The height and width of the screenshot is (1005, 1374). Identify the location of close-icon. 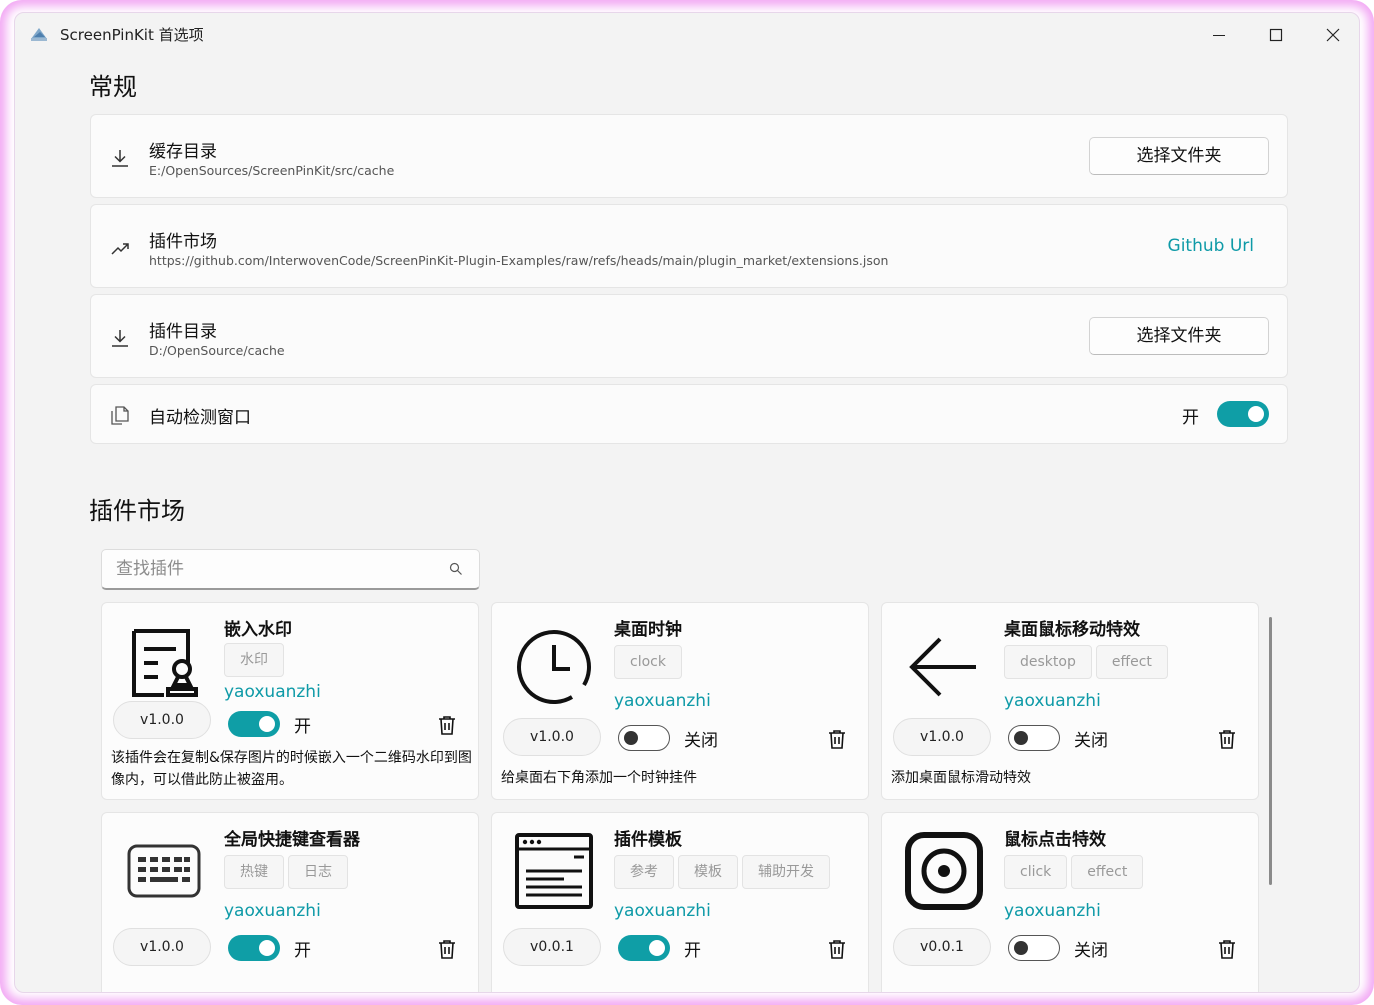
(1333, 35).